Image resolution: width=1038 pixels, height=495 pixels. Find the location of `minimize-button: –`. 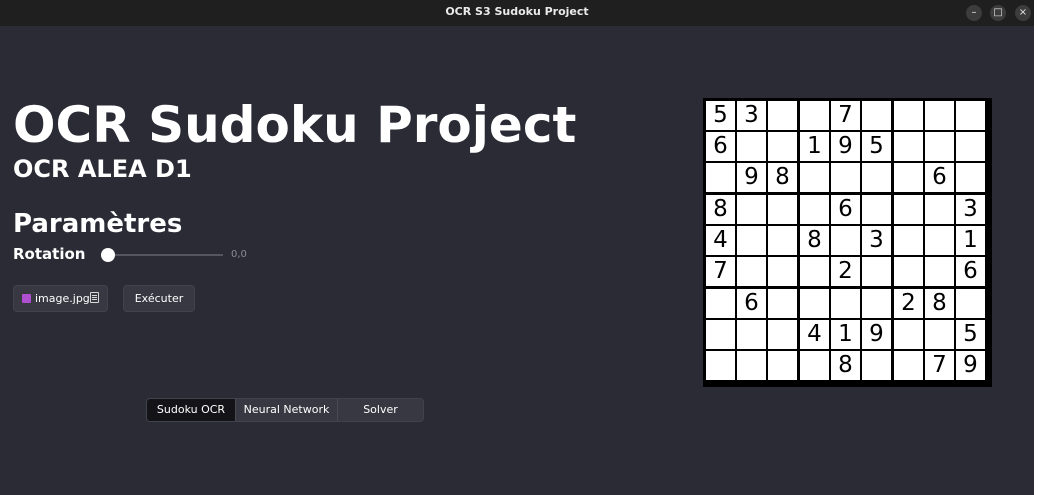

minimize-button: – is located at coordinates (974, 13).